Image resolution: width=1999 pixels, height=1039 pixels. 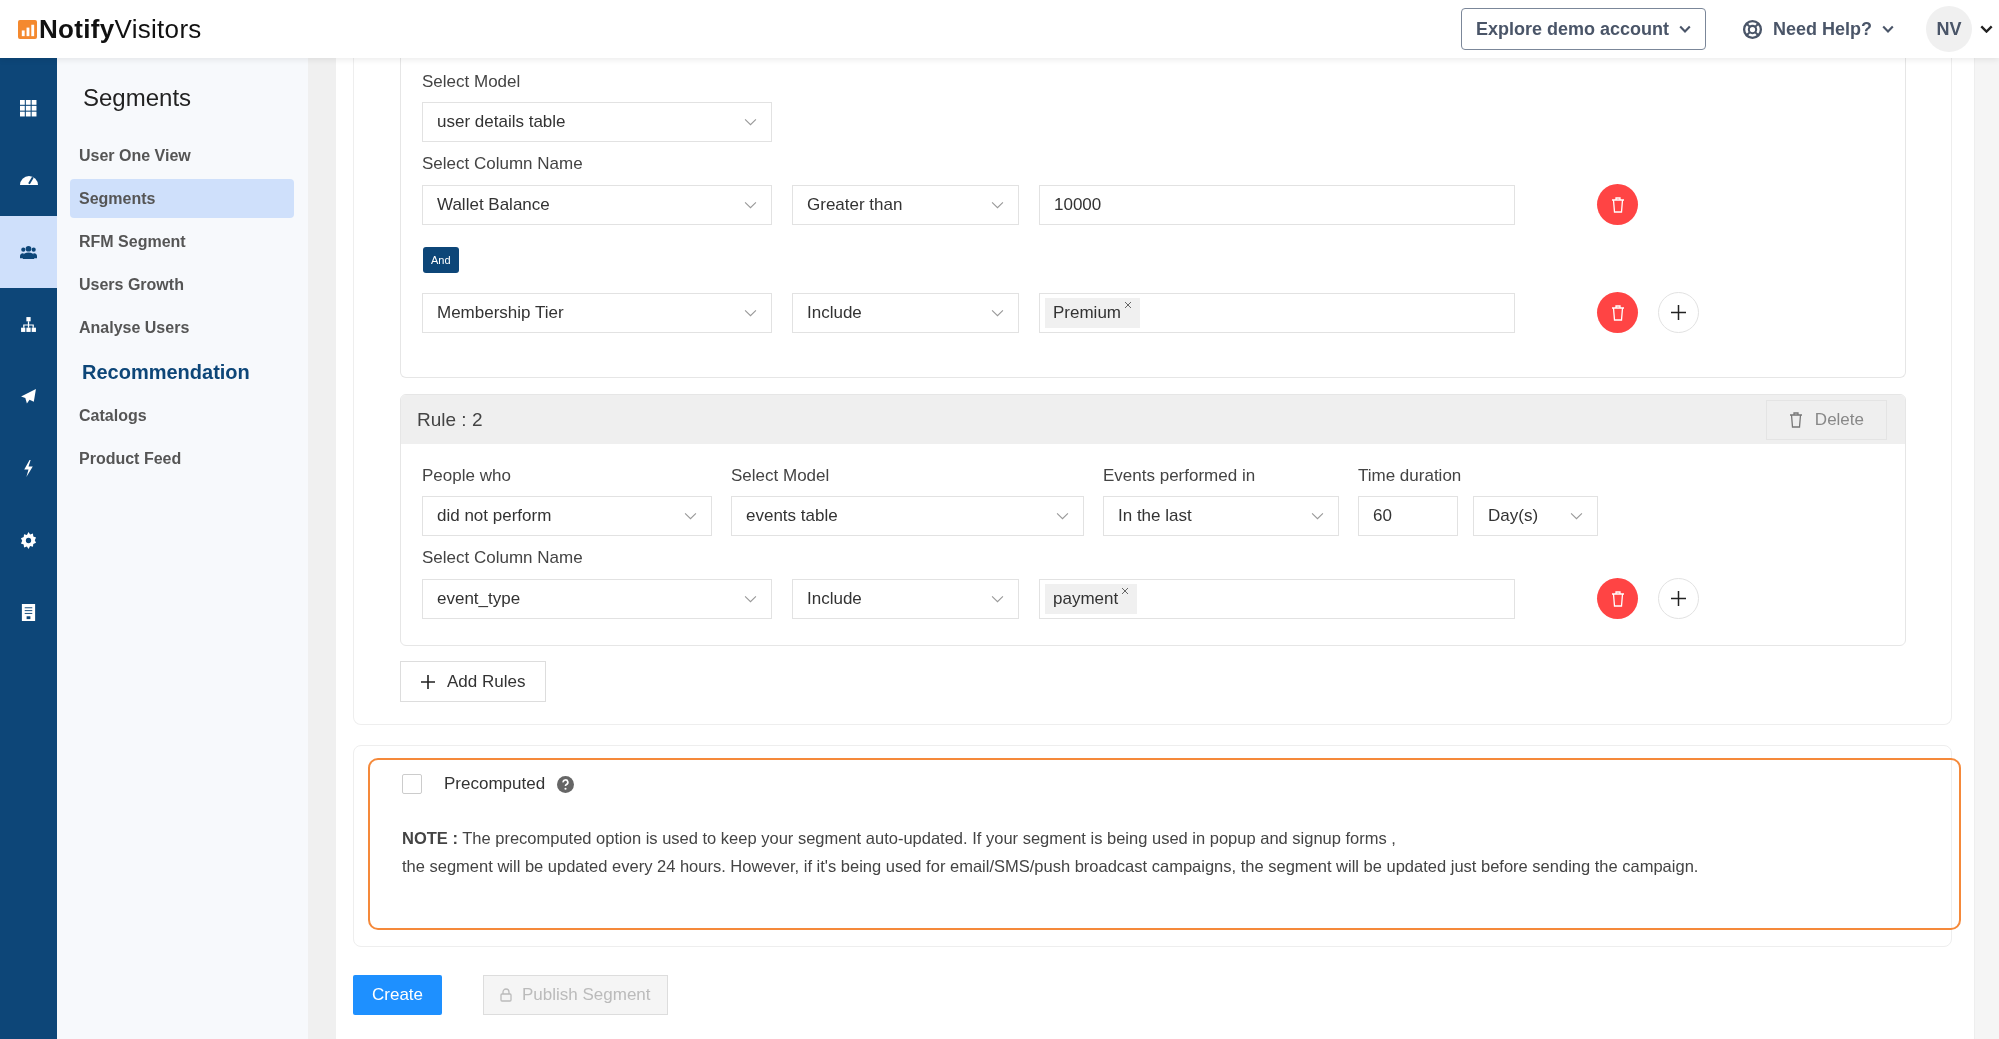 What do you see at coordinates (137, 98) in the screenshot?
I see `sidebar-title: Segments` at bounding box center [137, 98].